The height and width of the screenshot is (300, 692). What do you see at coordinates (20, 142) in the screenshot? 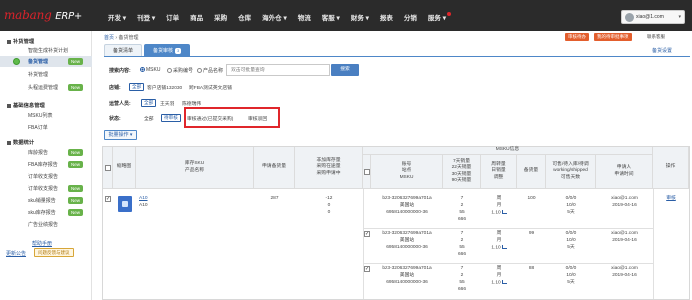
I see `sidebar-section-statistics: 数据统计` at bounding box center [20, 142].